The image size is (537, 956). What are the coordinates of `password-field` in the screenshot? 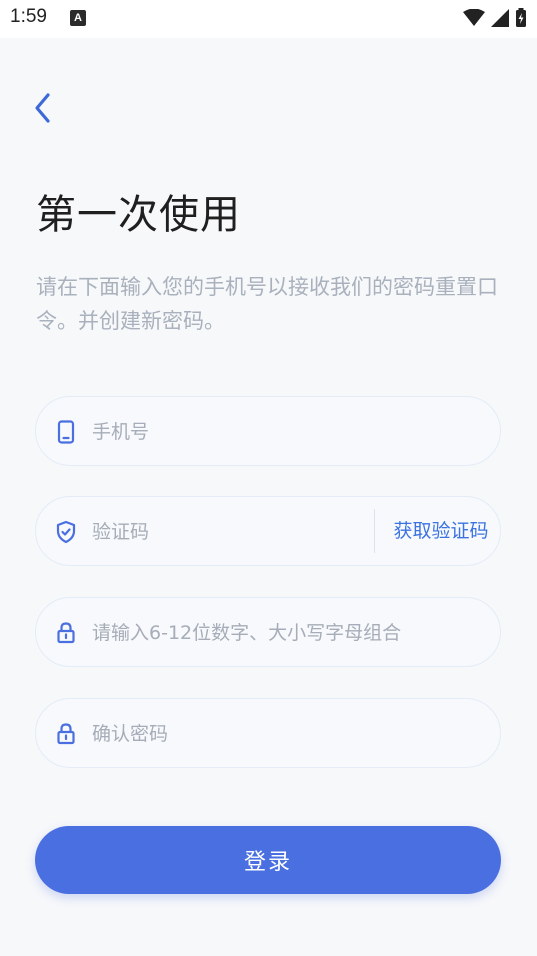 It's located at (268, 632).